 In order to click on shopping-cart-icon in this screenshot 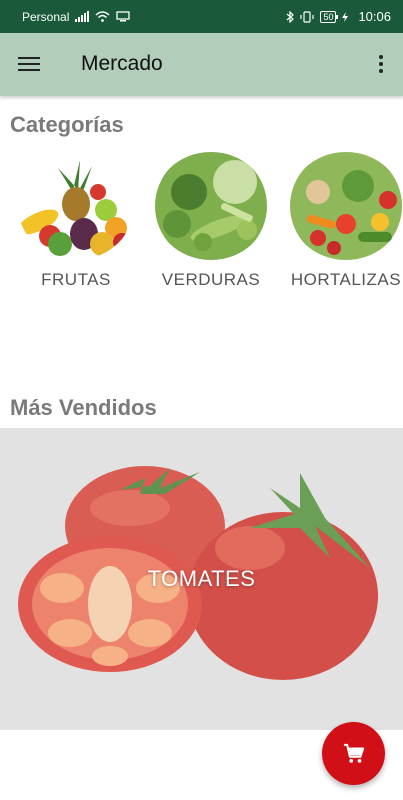, I will do `click(353, 753)`.